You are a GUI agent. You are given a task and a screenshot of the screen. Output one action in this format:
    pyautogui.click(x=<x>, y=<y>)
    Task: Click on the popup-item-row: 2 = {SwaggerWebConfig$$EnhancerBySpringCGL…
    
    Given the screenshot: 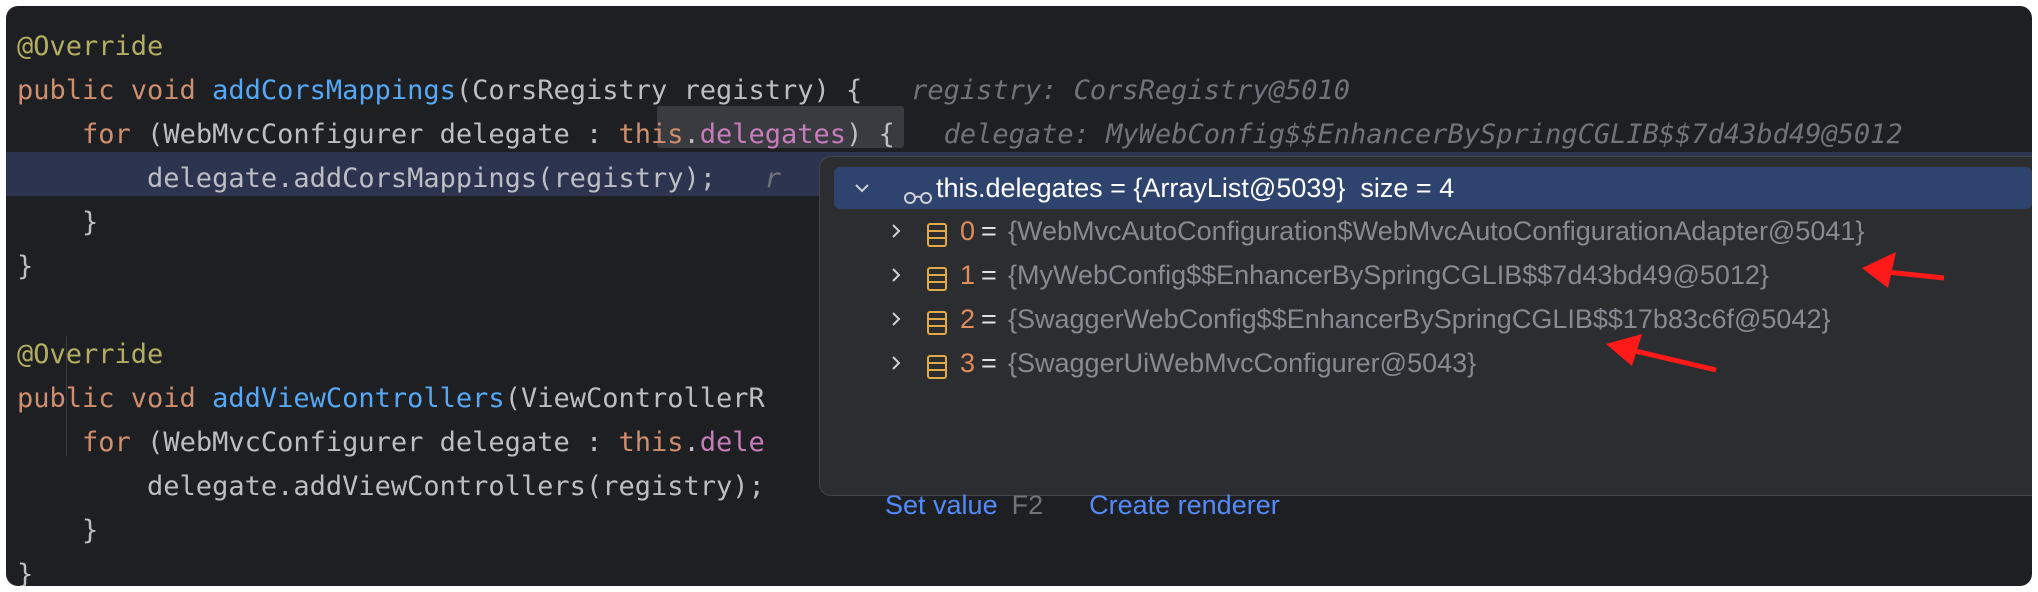 What is the action you would take?
    pyautogui.click(x=1420, y=319)
    